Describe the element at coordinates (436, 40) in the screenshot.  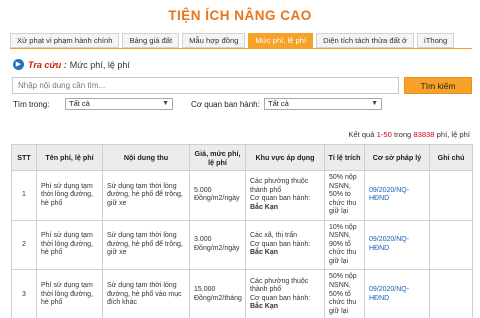
I see `tab-ithong: iThong` at that location.